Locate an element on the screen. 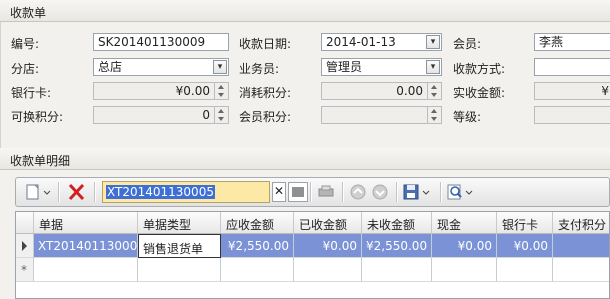 Image resolution: width=610 pixels, height=299 pixels. branch-label: 分店: is located at coordinates (25, 69).